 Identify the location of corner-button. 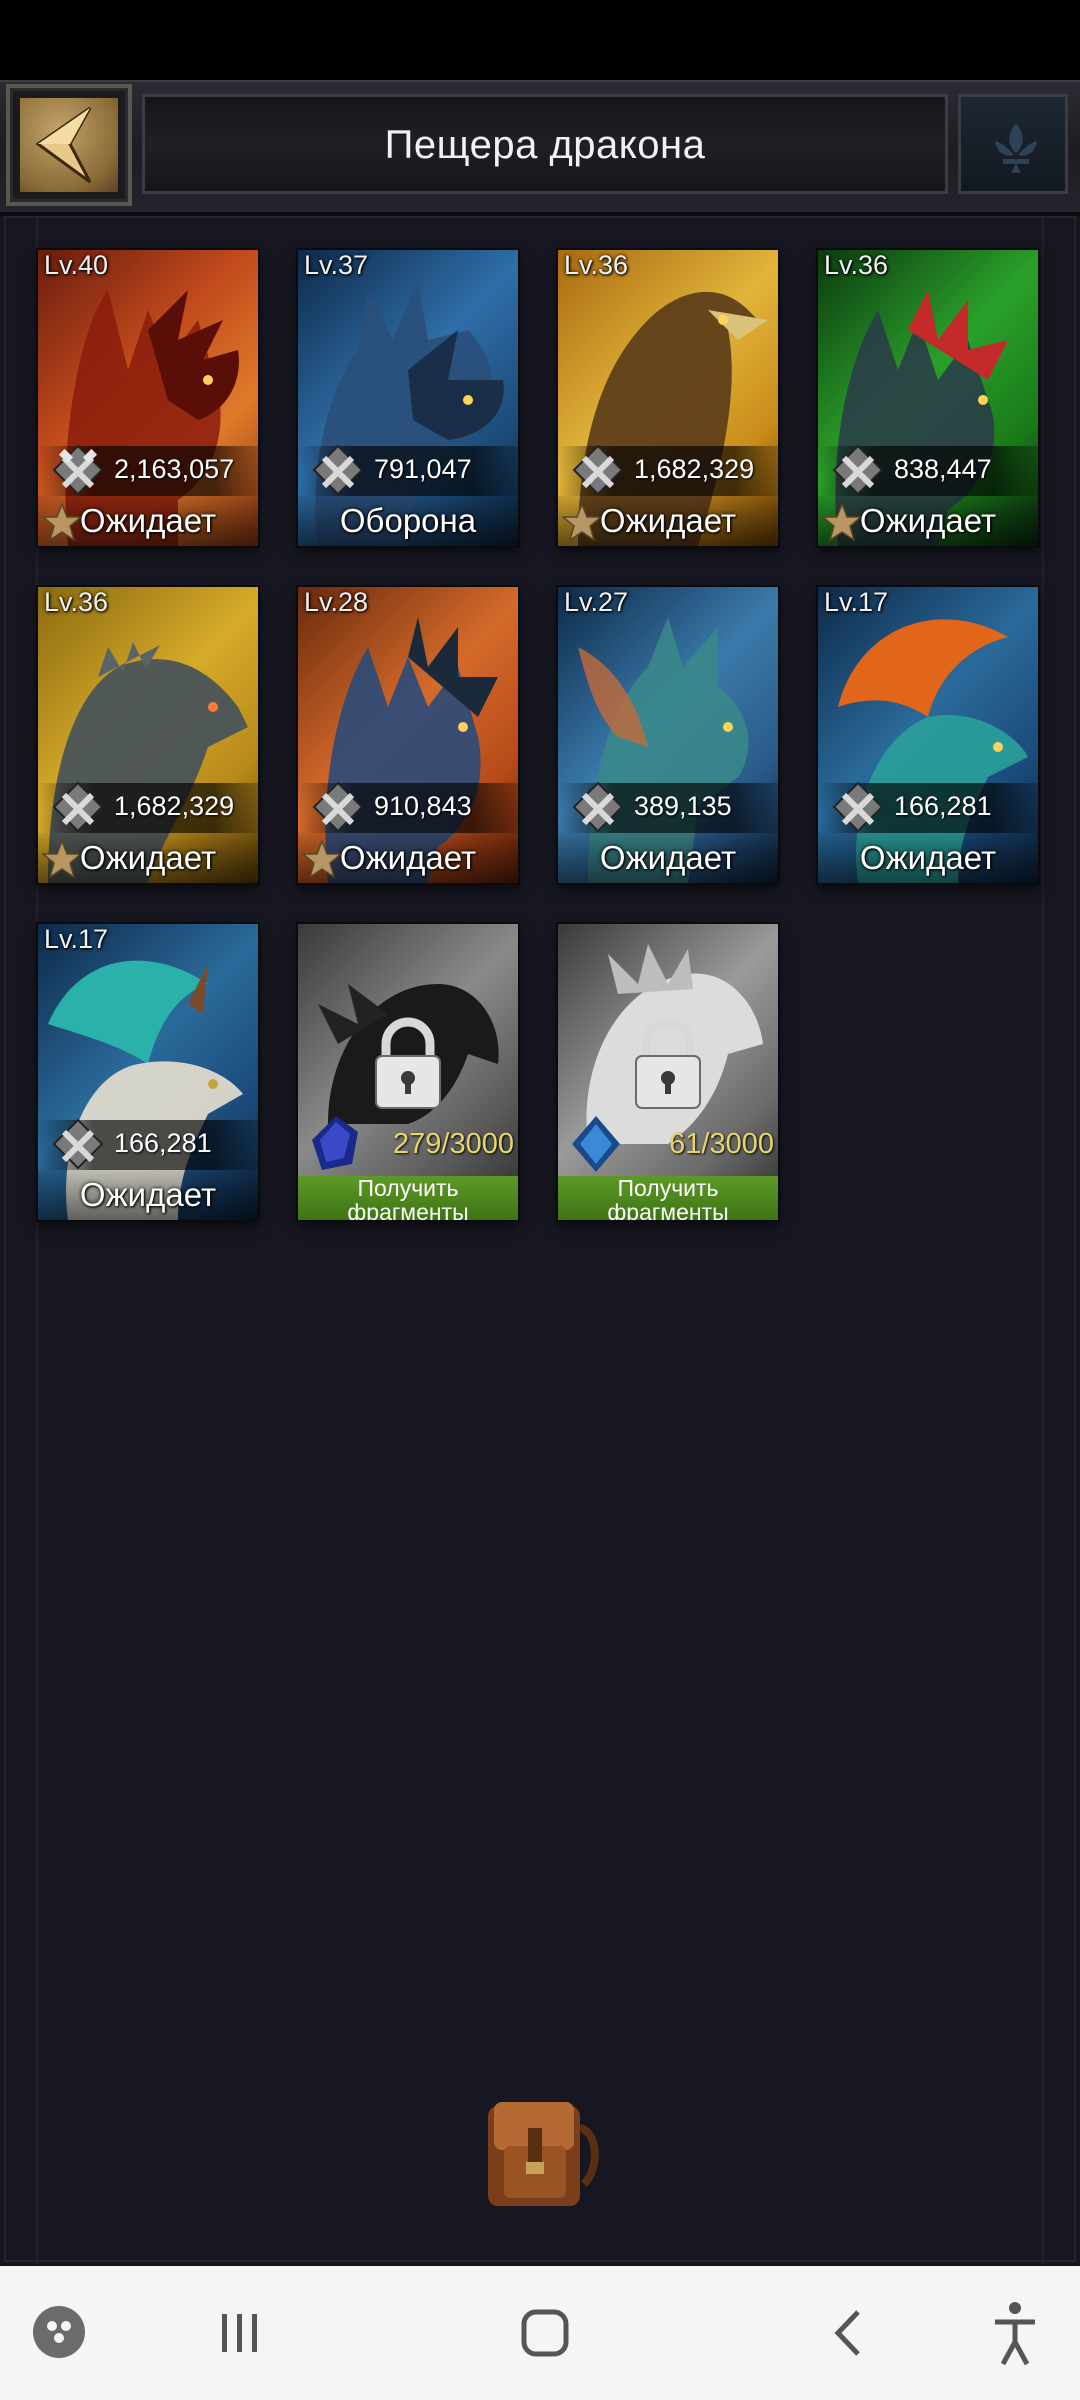
(1013, 144).